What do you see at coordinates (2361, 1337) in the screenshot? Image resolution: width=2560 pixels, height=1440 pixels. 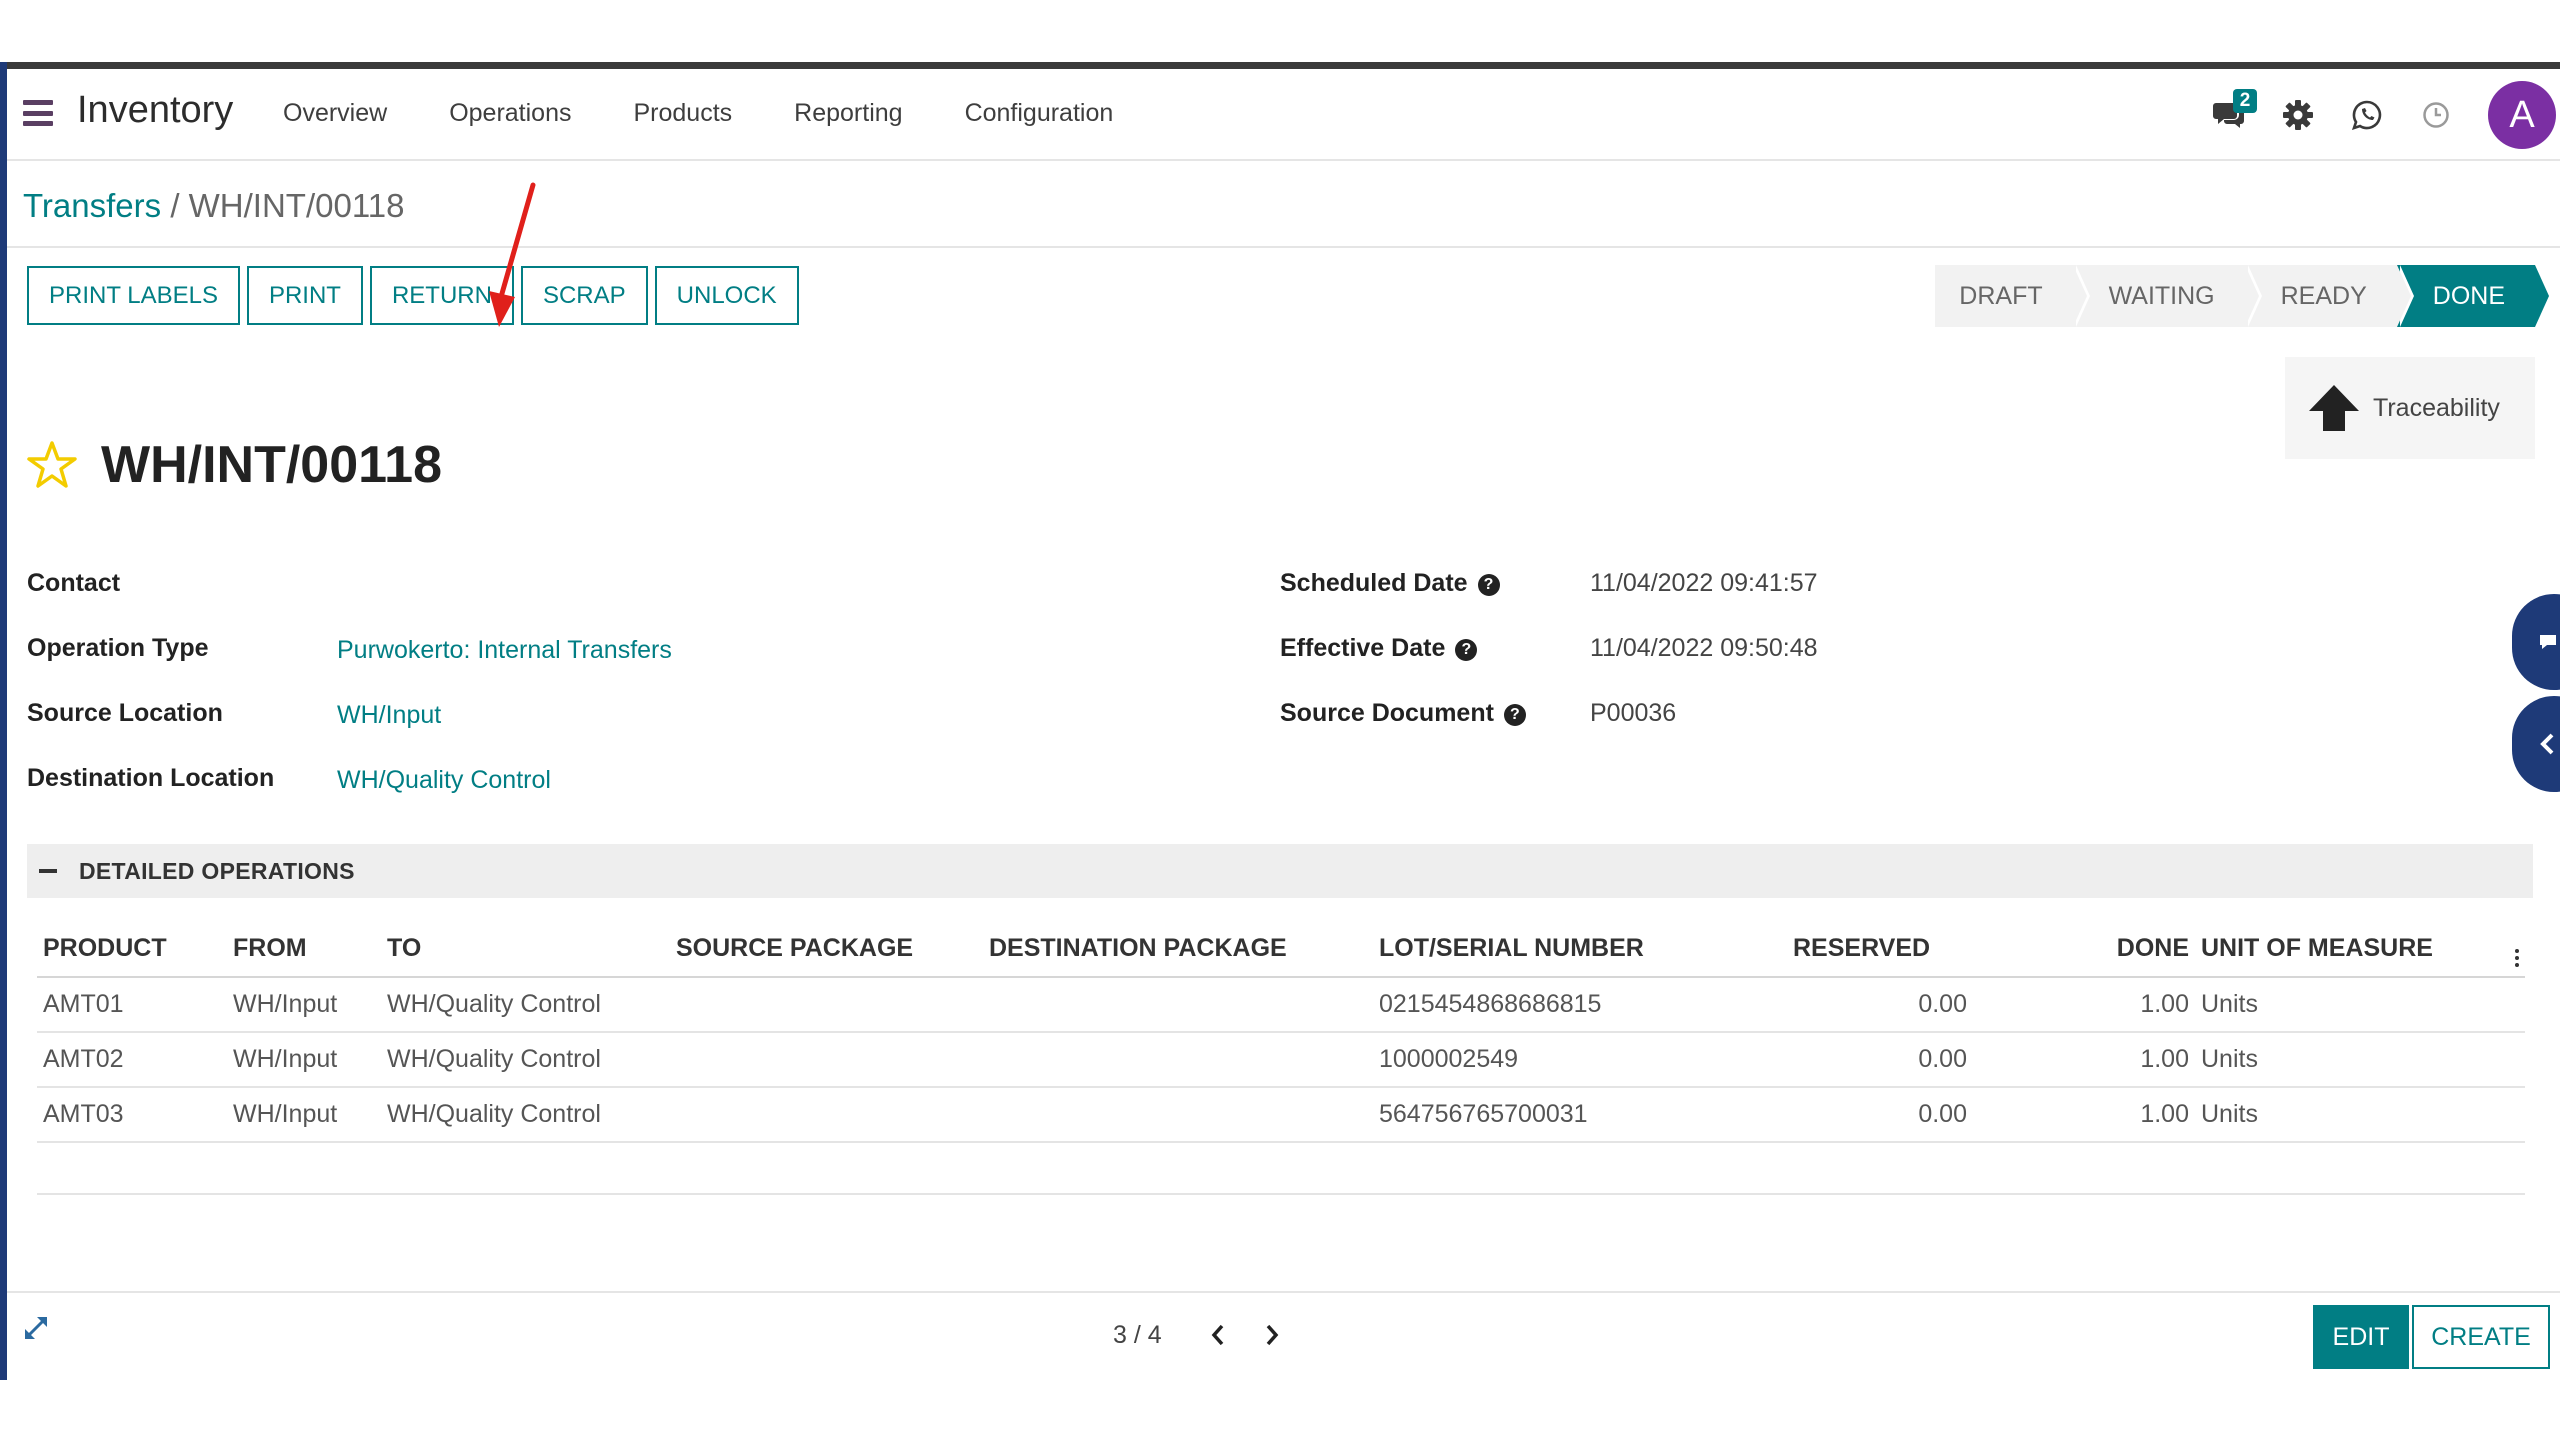 I see `edit-button: EDIT` at bounding box center [2361, 1337].